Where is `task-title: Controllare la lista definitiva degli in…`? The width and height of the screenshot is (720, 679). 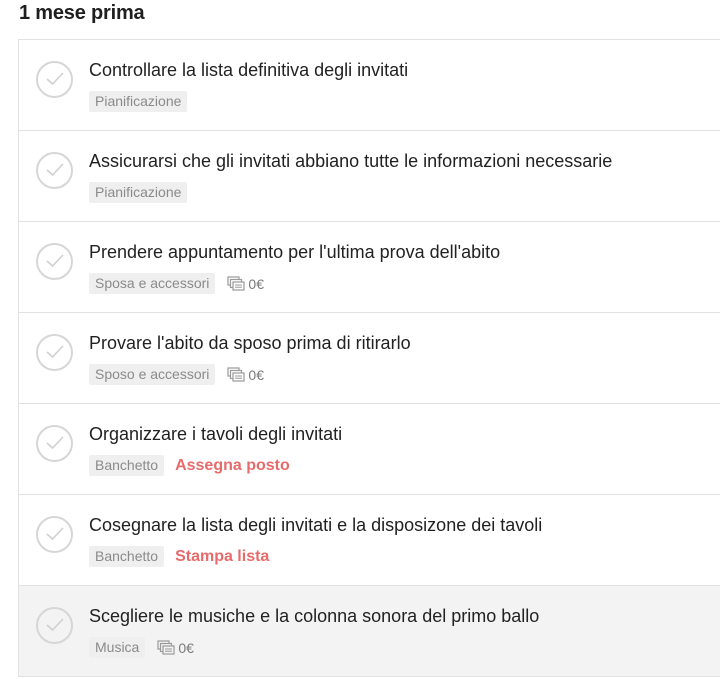 task-title: Controllare la lista definitiva degli in… is located at coordinates (248, 70).